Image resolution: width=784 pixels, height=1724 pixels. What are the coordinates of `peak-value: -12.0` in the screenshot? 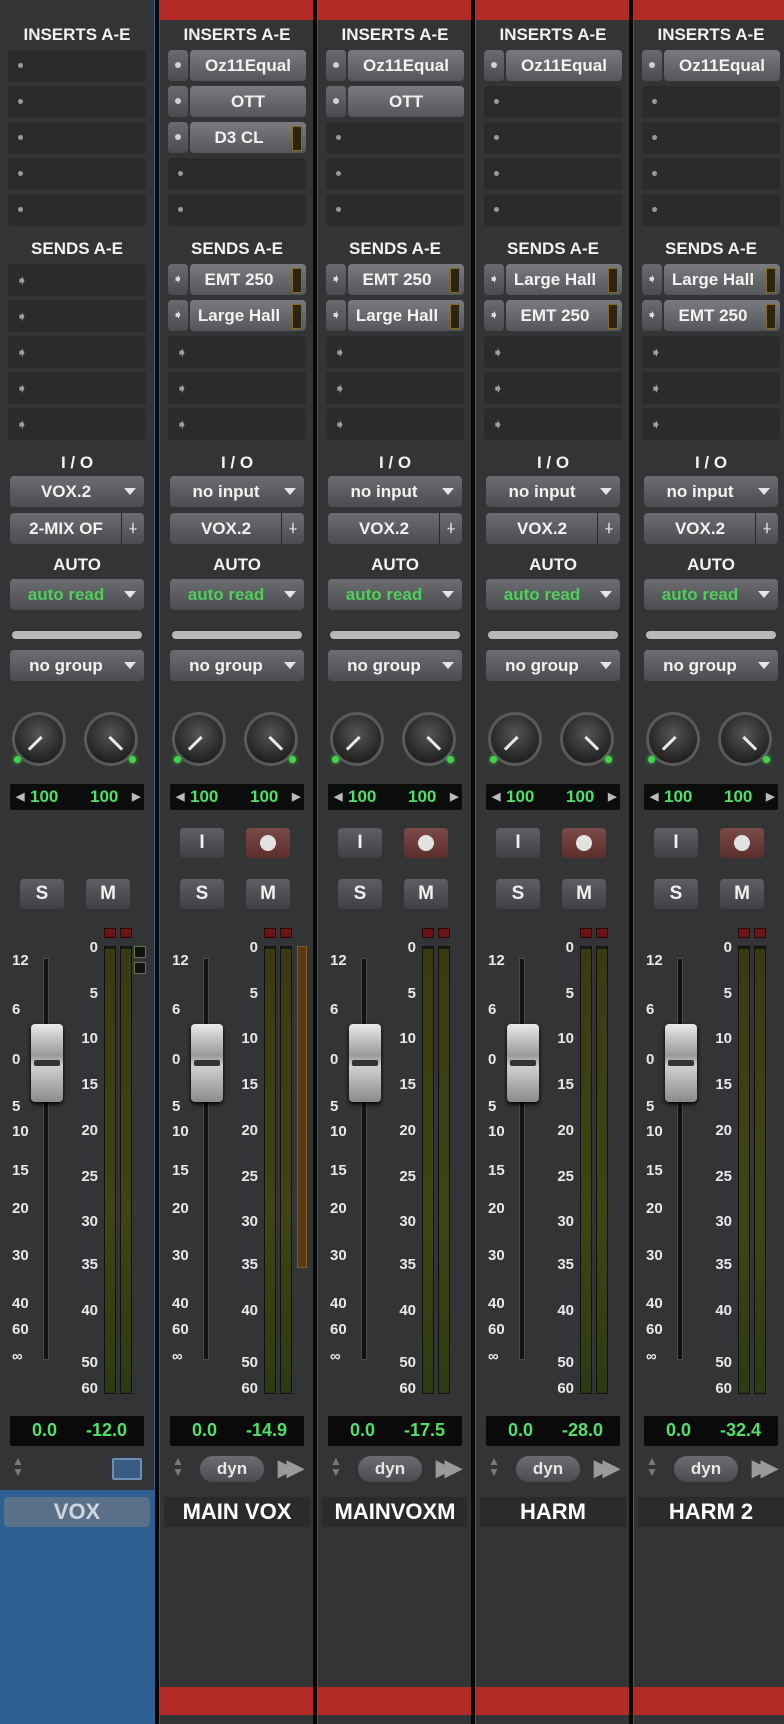 It's located at (106, 1430).